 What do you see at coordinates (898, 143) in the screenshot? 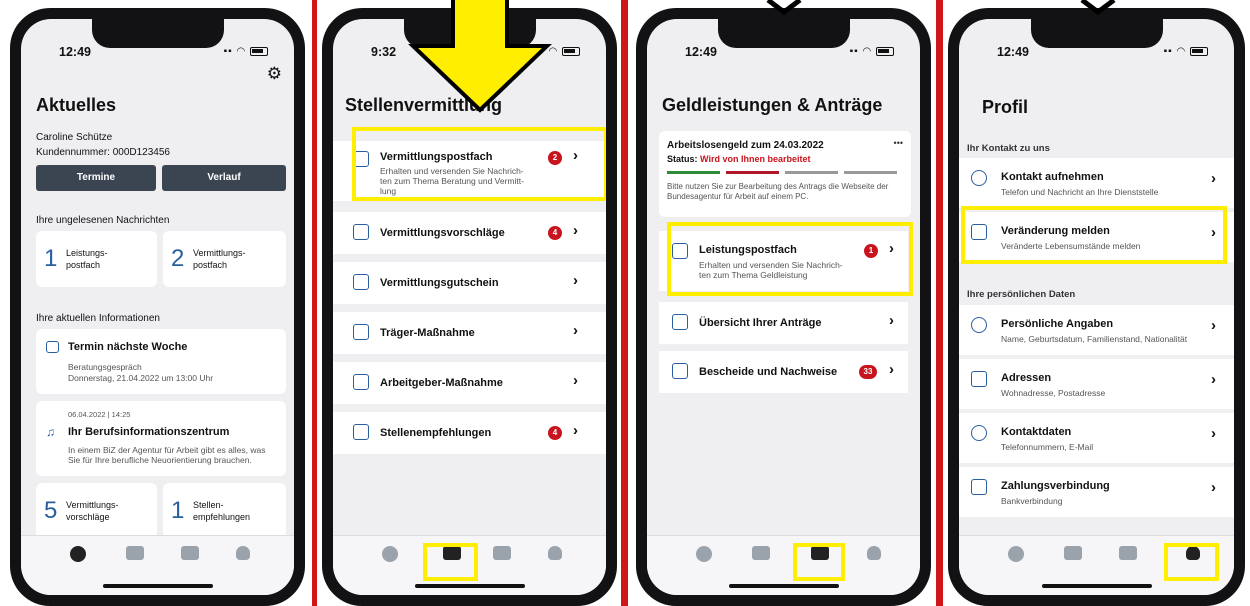
I see `more-icon: •••` at bounding box center [898, 143].